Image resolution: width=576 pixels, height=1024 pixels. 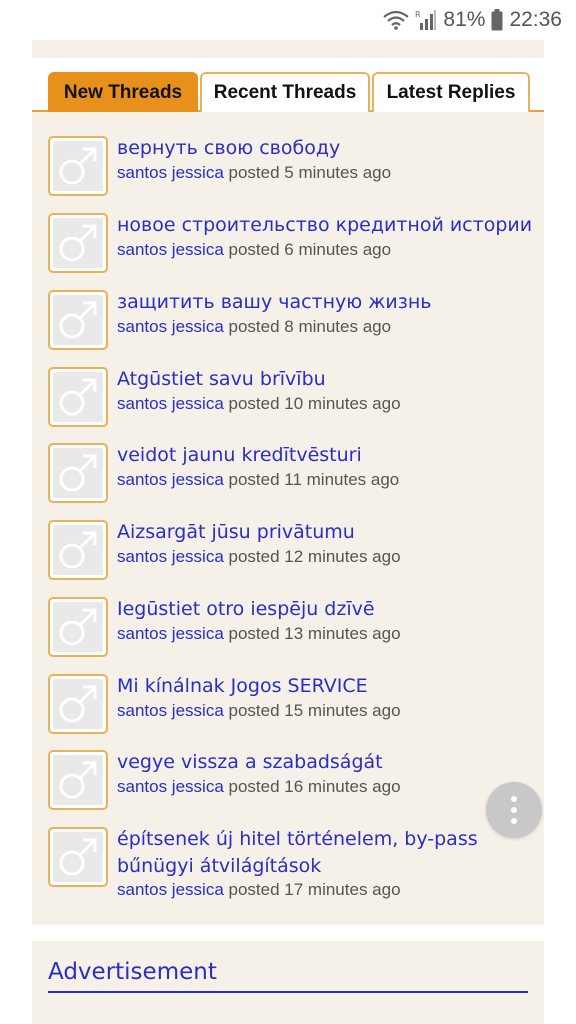 What do you see at coordinates (314, 403) in the screenshot?
I see `thread-time: posted 10 minutes ago` at bounding box center [314, 403].